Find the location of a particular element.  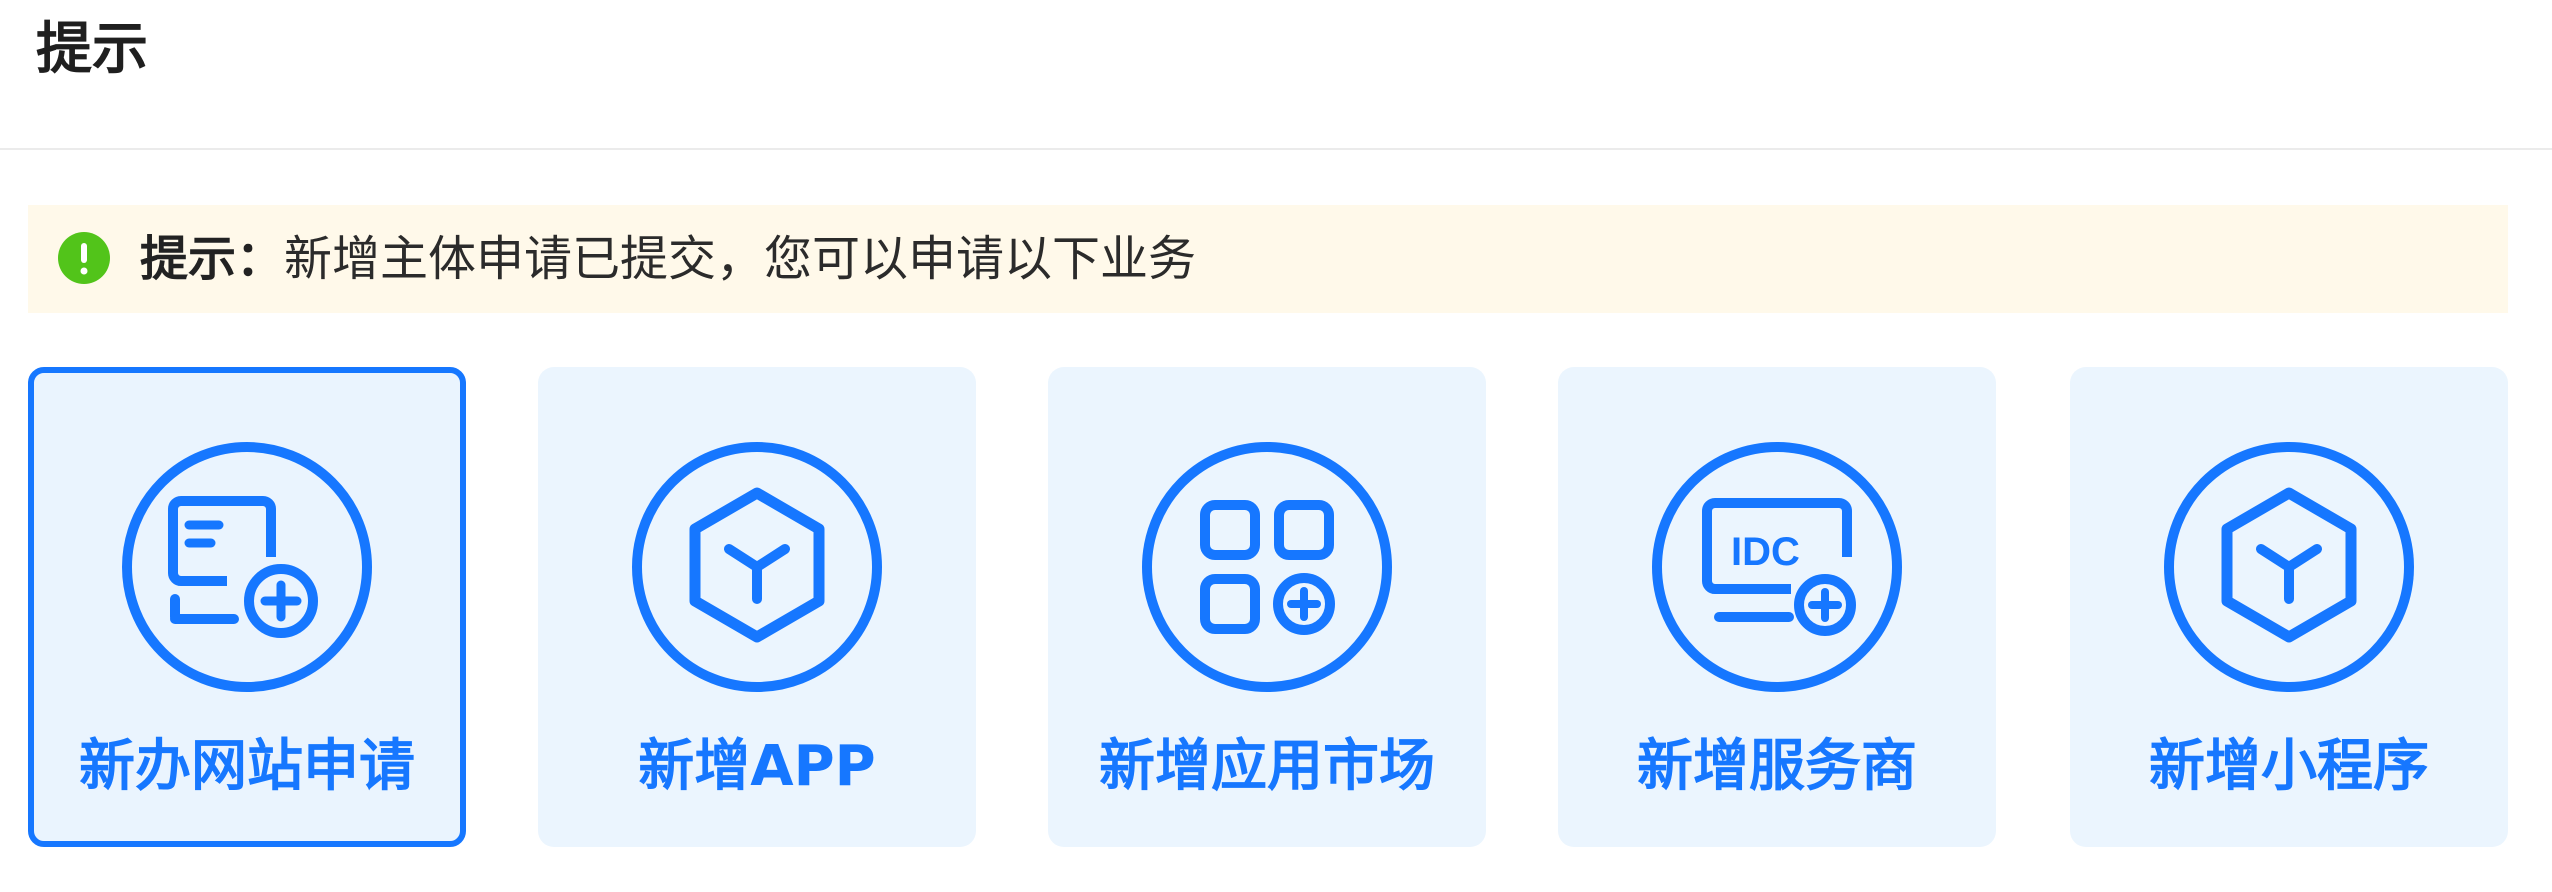

card-new-app: 新增APP is located at coordinates (757, 607).